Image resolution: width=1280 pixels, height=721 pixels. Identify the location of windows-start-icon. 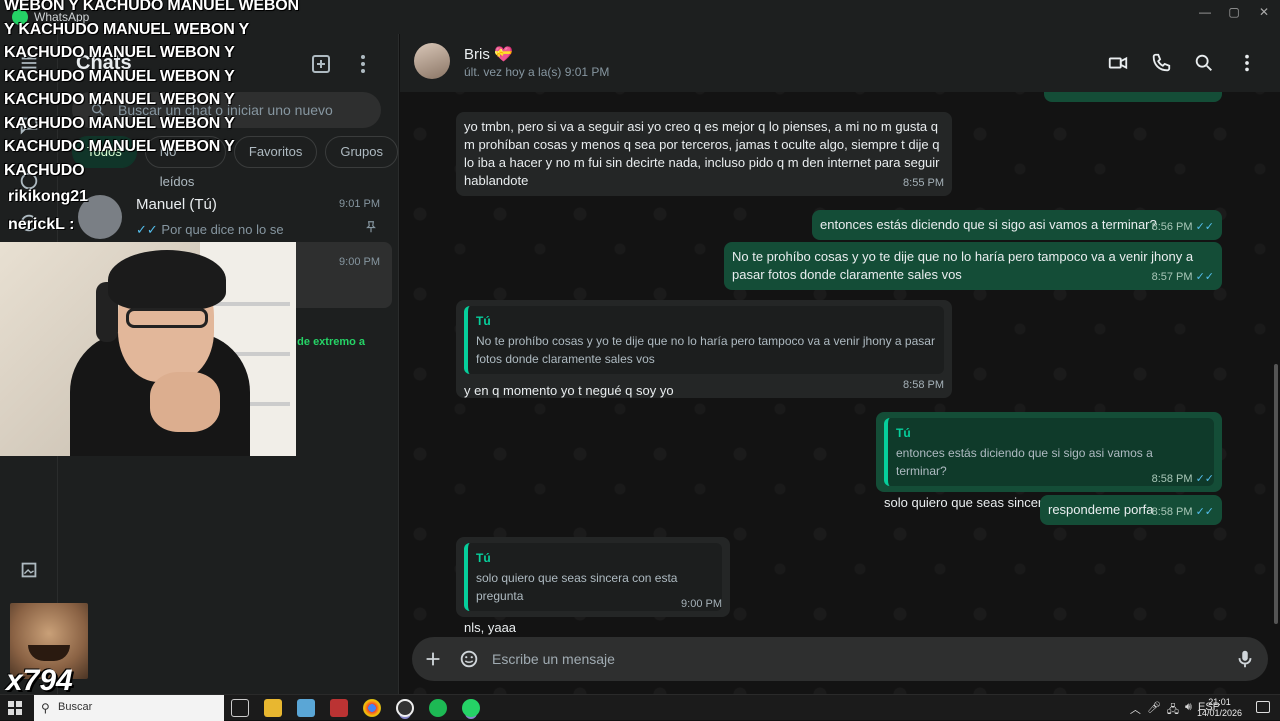
(15, 708).